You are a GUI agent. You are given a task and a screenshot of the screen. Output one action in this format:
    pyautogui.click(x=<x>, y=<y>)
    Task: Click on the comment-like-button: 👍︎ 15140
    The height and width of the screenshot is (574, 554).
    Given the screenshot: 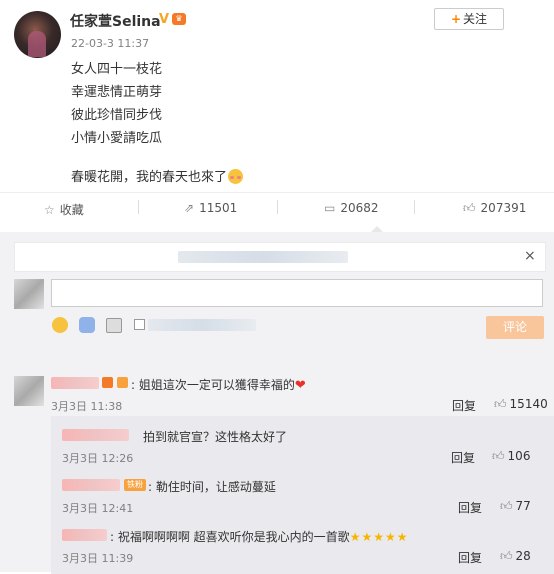 What is the action you would take?
    pyautogui.click(x=521, y=404)
    